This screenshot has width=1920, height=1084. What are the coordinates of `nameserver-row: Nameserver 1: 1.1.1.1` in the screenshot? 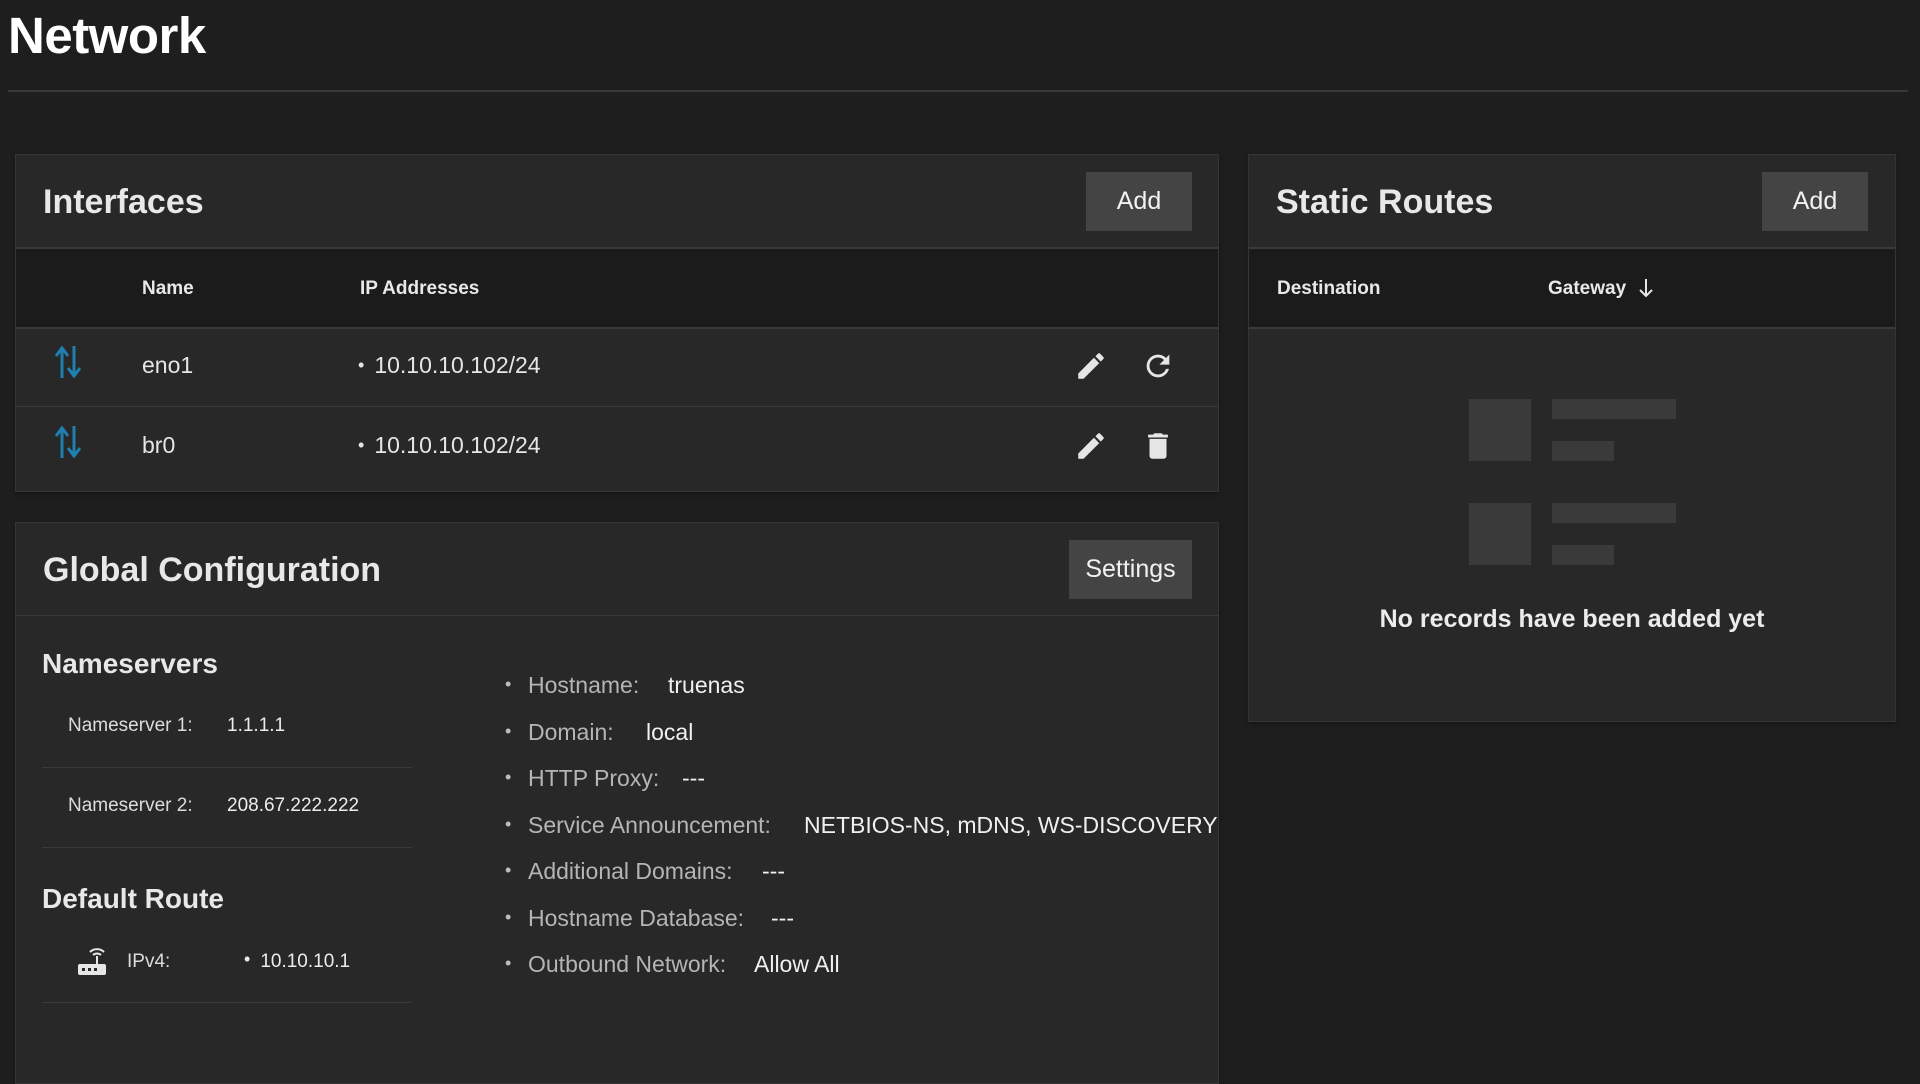 It's located at (227, 728).